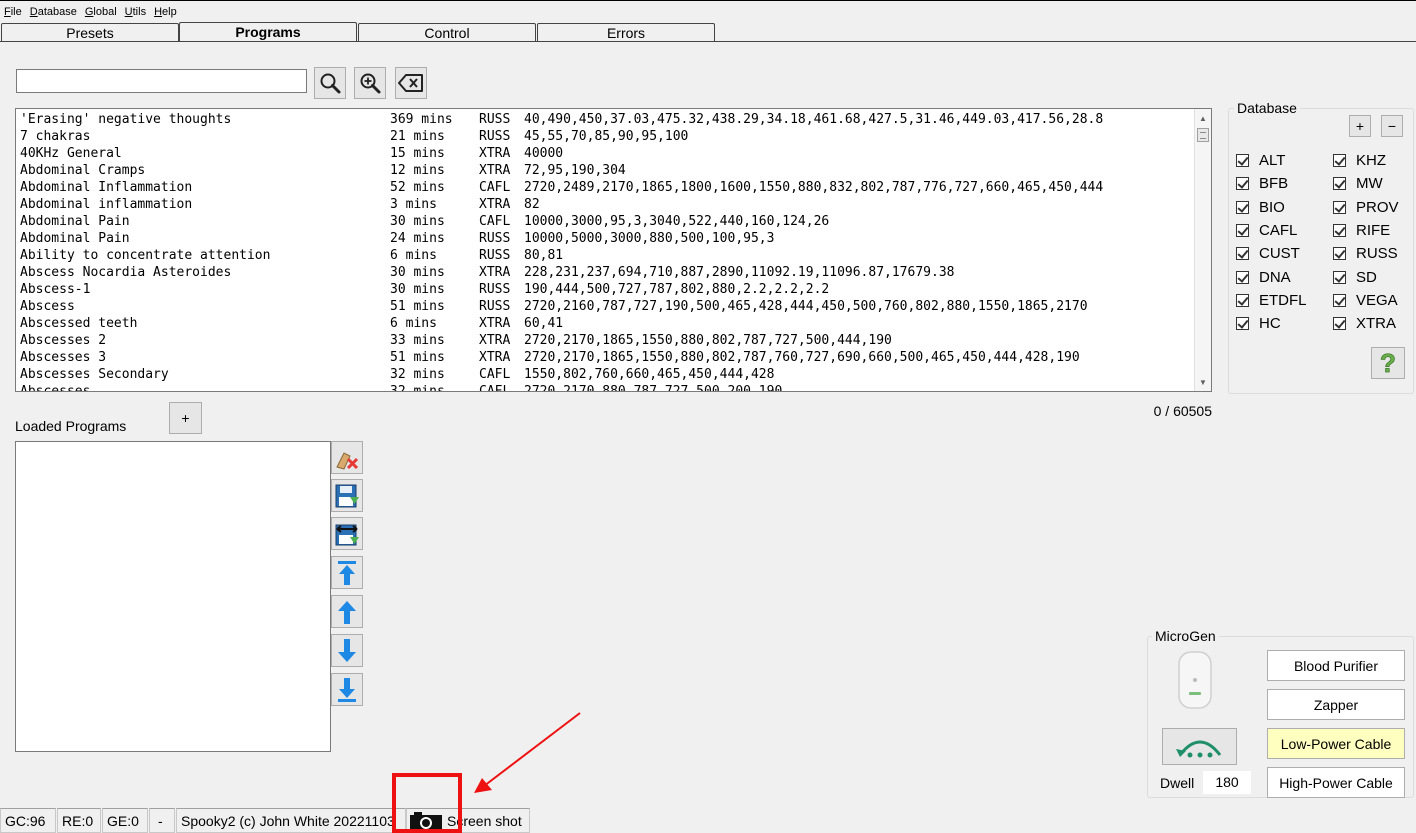 The image size is (1416, 833). I want to click on tab-programs: Programs, so click(268, 32).